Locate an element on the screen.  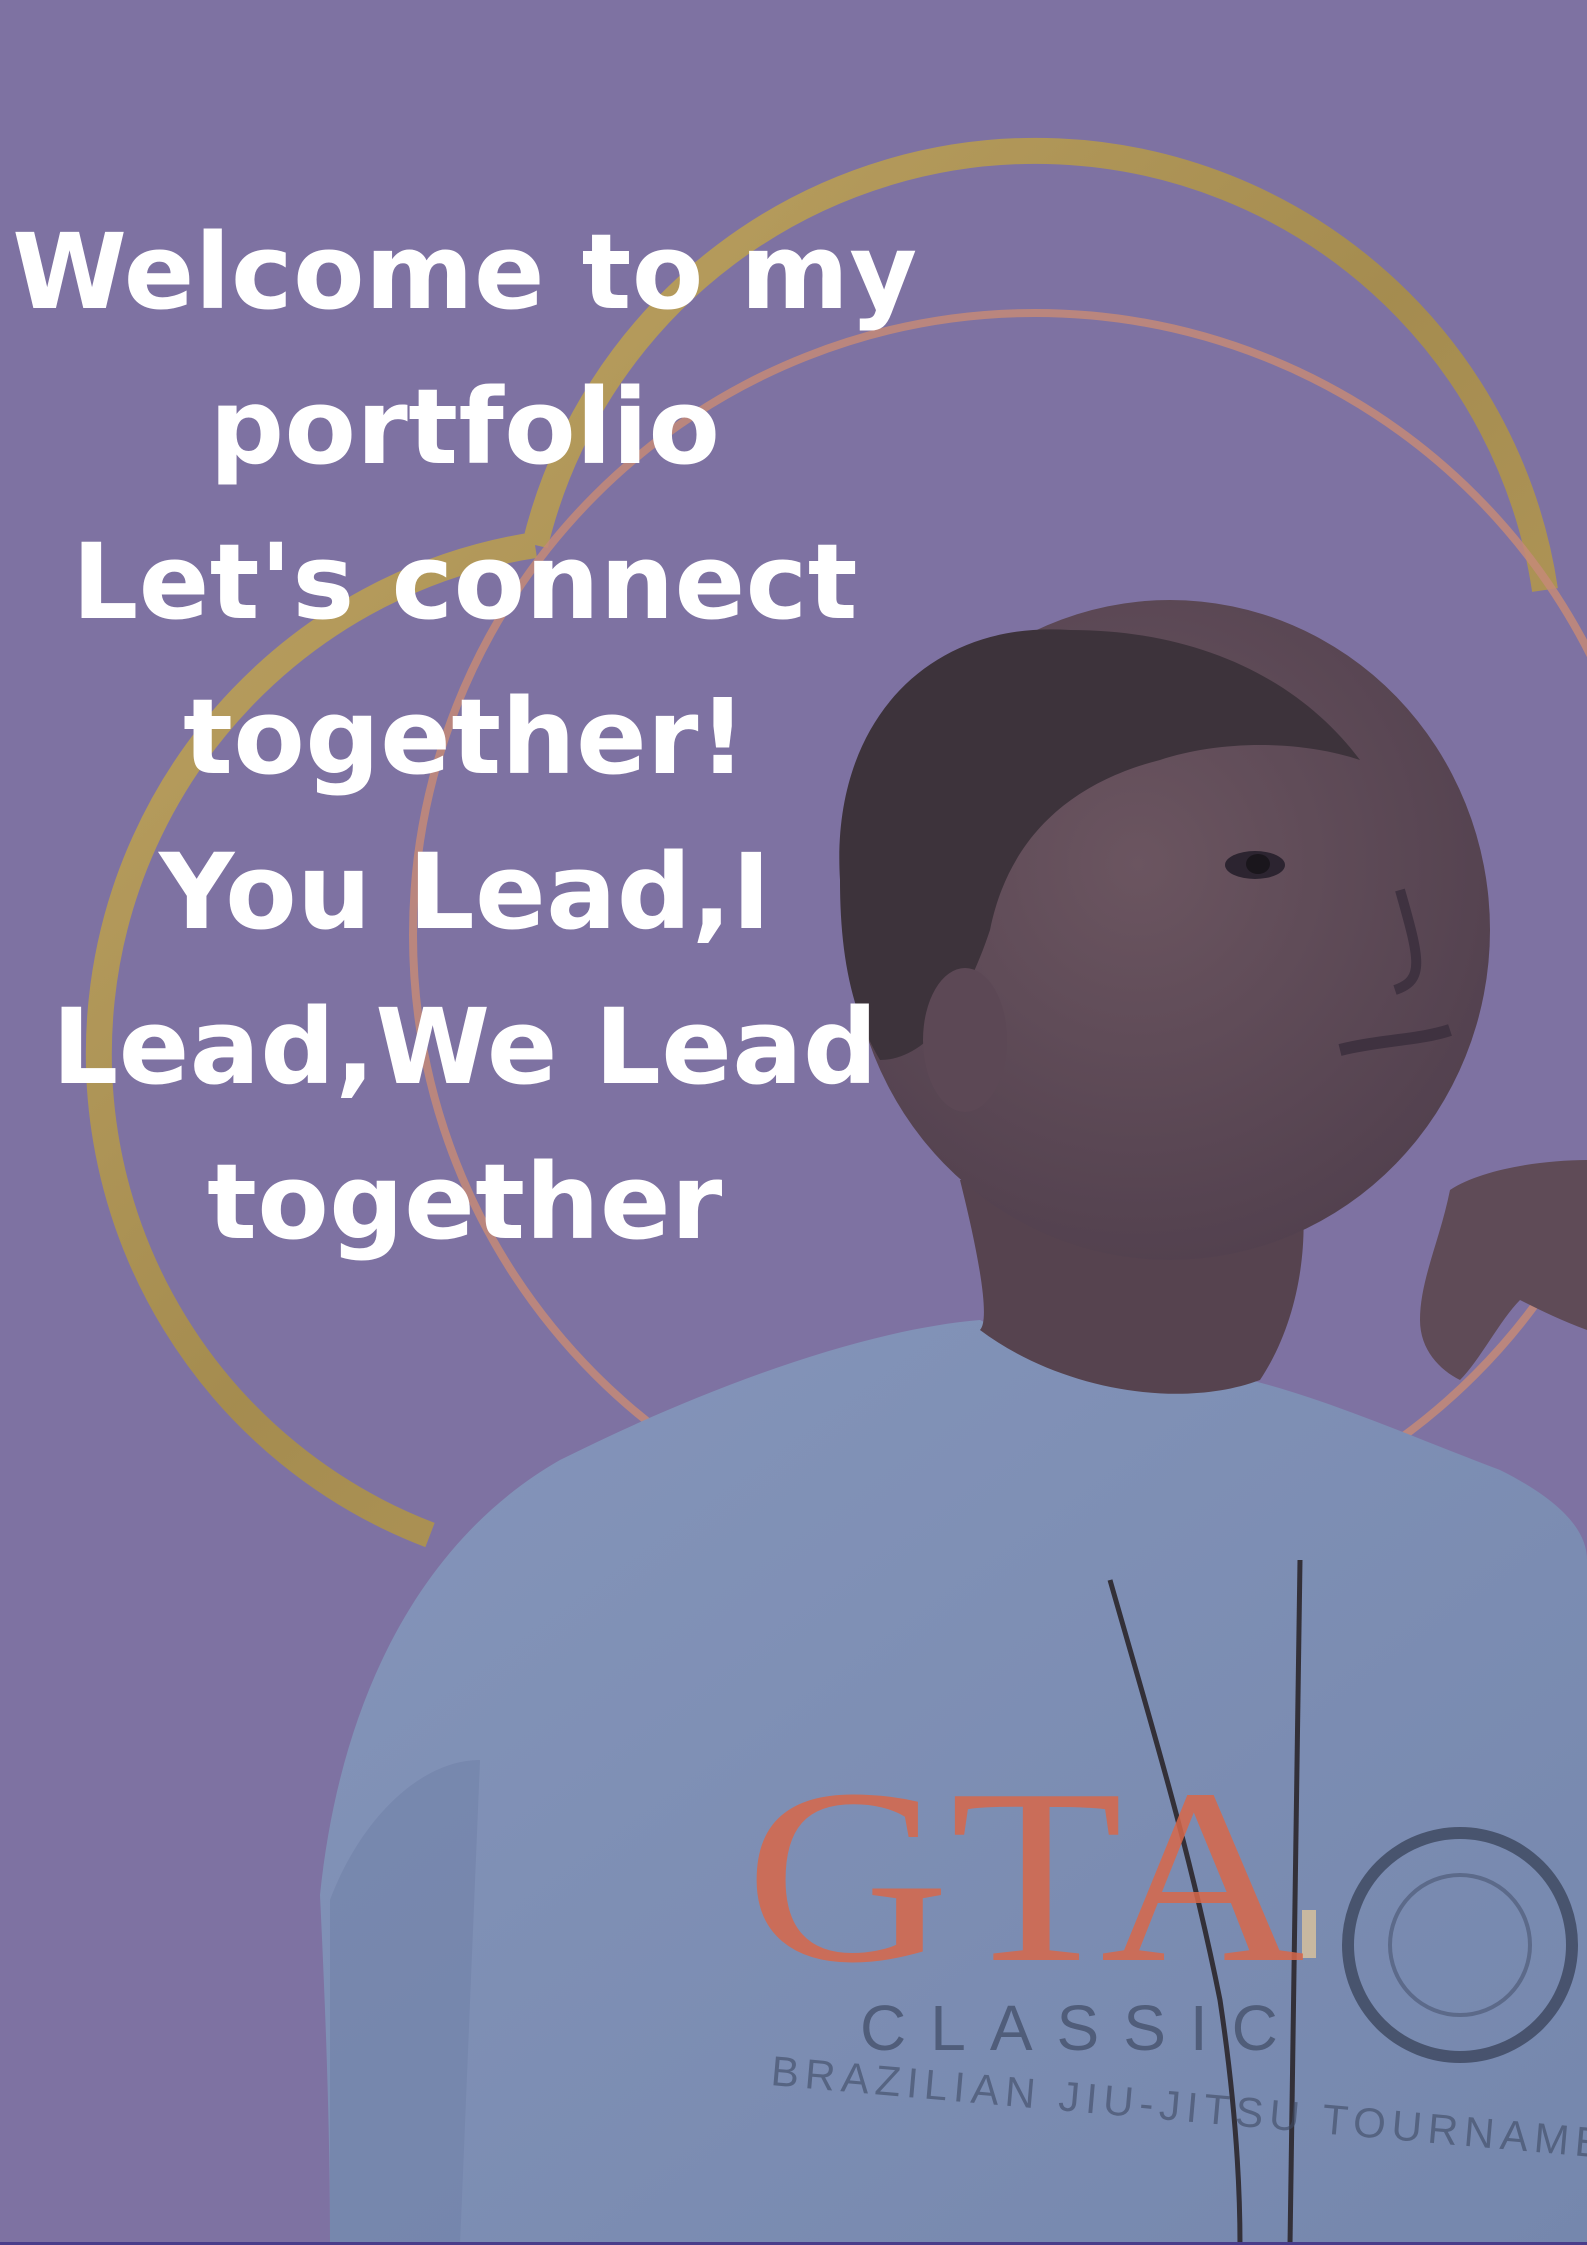
headline-line: Lead,We Lead is located at coordinates (465, 1047).